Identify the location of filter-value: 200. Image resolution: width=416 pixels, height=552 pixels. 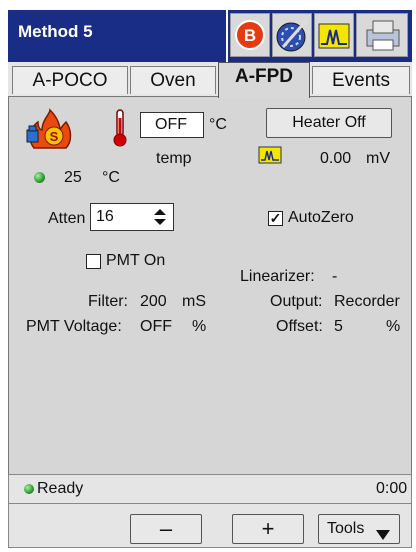
(153, 301).